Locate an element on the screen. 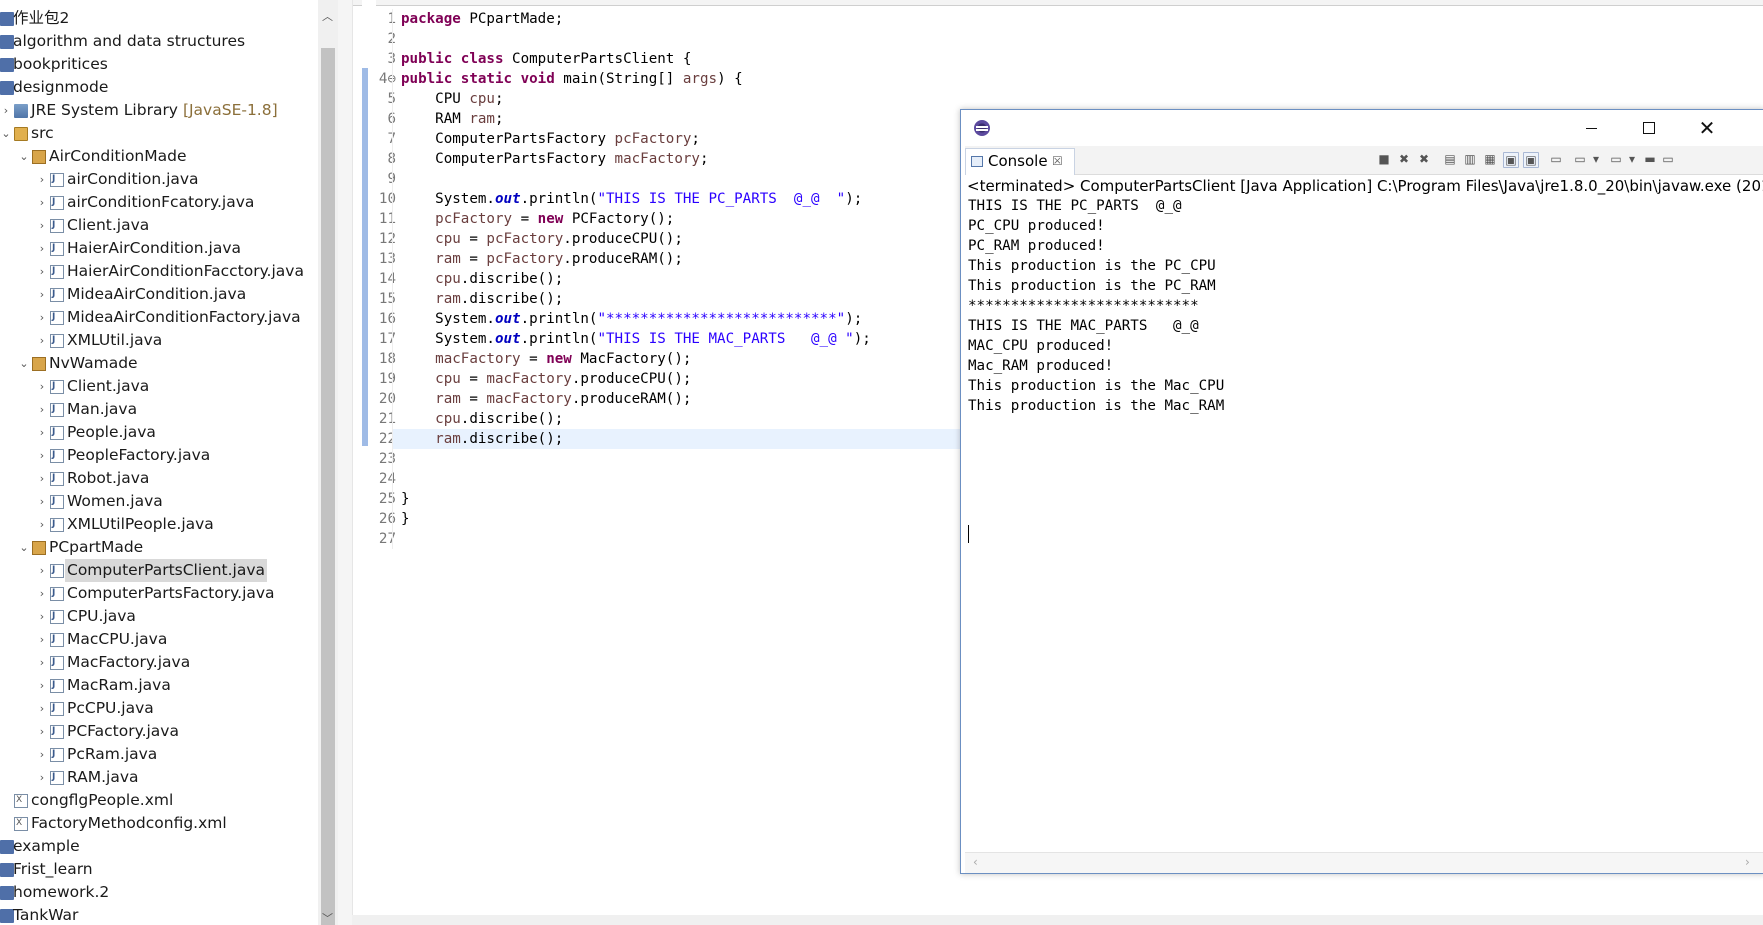 The image size is (1763, 925). remove-all-launches-icon: ✖ is located at coordinates (1424, 159).